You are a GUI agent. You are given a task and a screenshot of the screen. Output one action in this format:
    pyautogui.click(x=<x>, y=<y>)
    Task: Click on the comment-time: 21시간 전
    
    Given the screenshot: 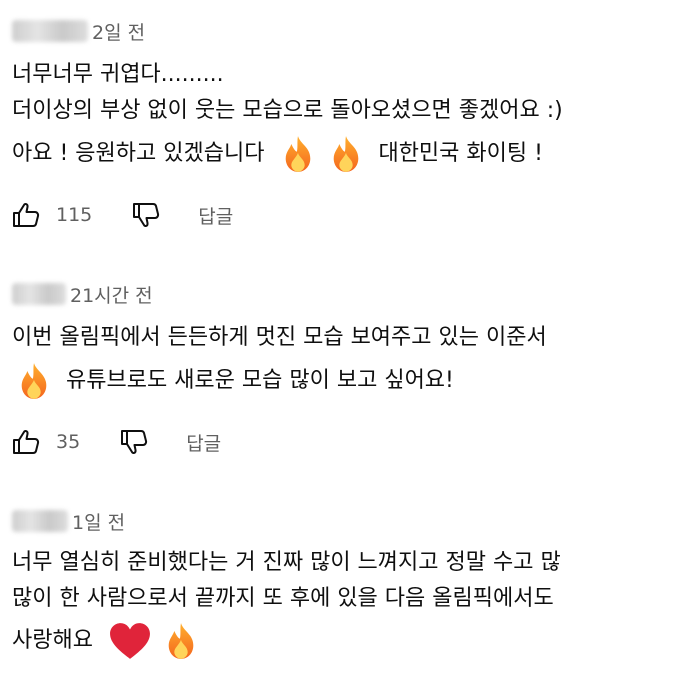 What is the action you would take?
    pyautogui.click(x=111, y=294)
    